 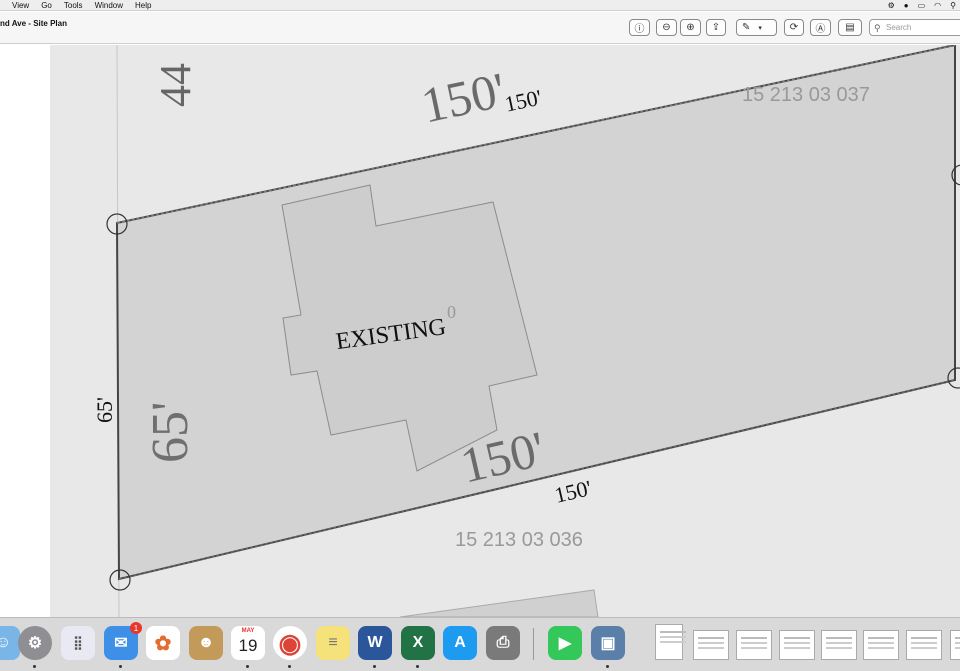 I want to click on video-camera-icon: ▶, so click(x=565, y=643).